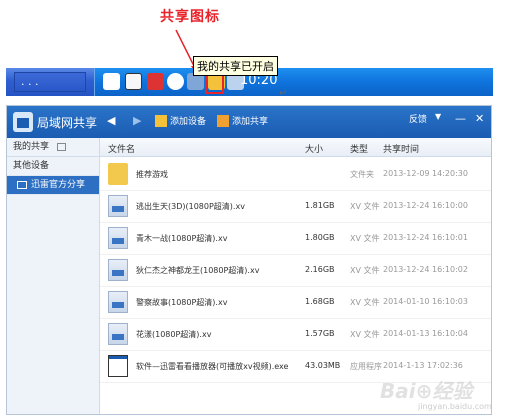 The width and height of the screenshot is (505, 416). Describe the element at coordinates (62, 146) in the screenshot. I see `lock-icon` at that location.